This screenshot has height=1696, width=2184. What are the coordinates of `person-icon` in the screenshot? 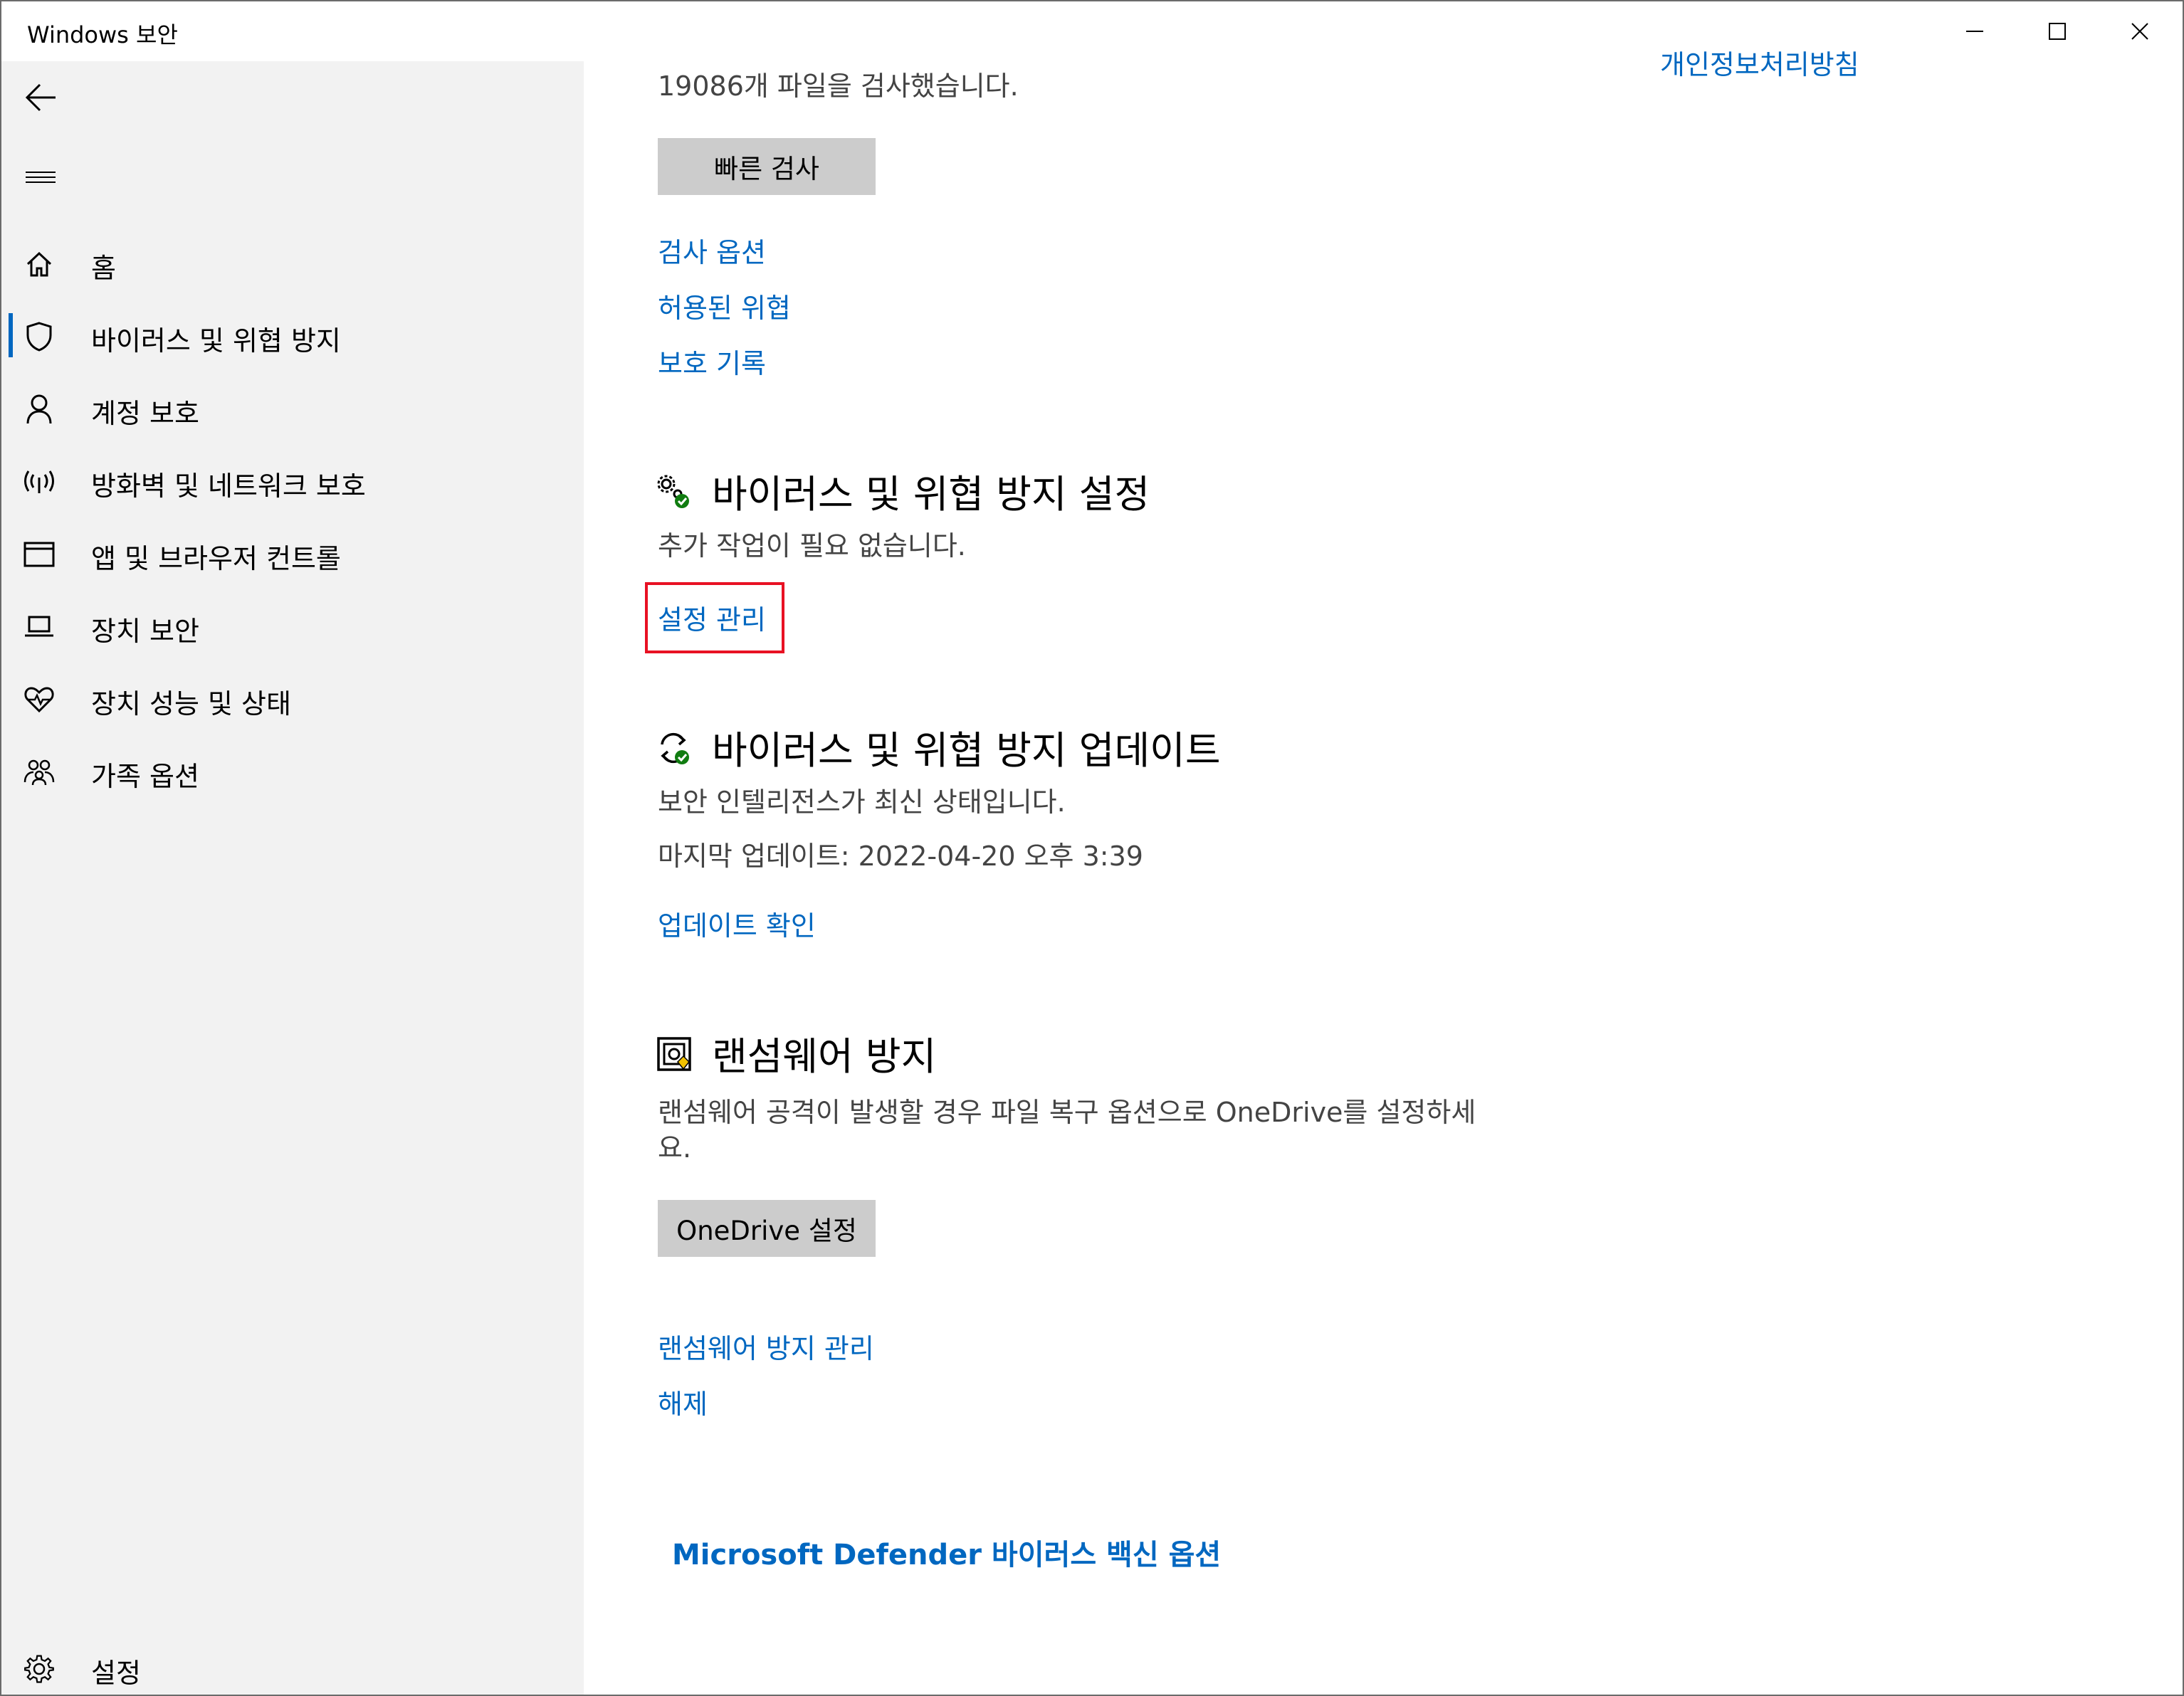 It's located at (39, 409).